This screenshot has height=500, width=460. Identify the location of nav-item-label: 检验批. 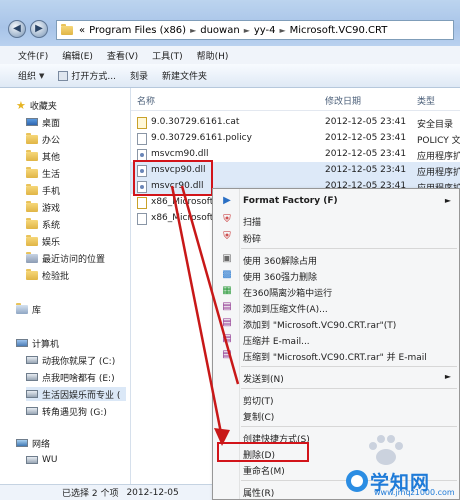
(56, 276).